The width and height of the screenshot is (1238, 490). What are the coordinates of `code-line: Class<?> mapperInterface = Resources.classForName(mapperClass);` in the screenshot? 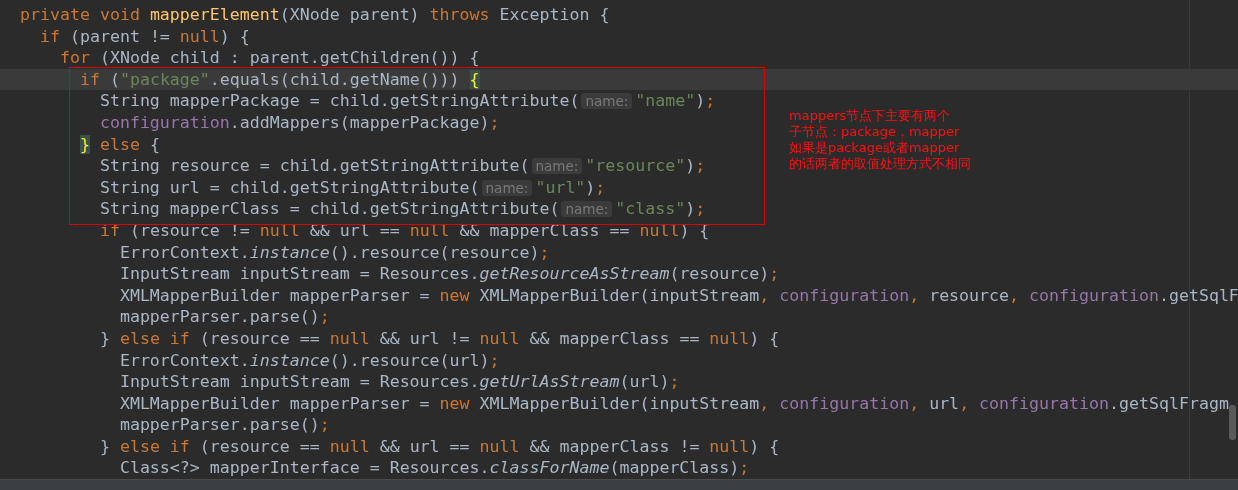 It's located at (434, 468).